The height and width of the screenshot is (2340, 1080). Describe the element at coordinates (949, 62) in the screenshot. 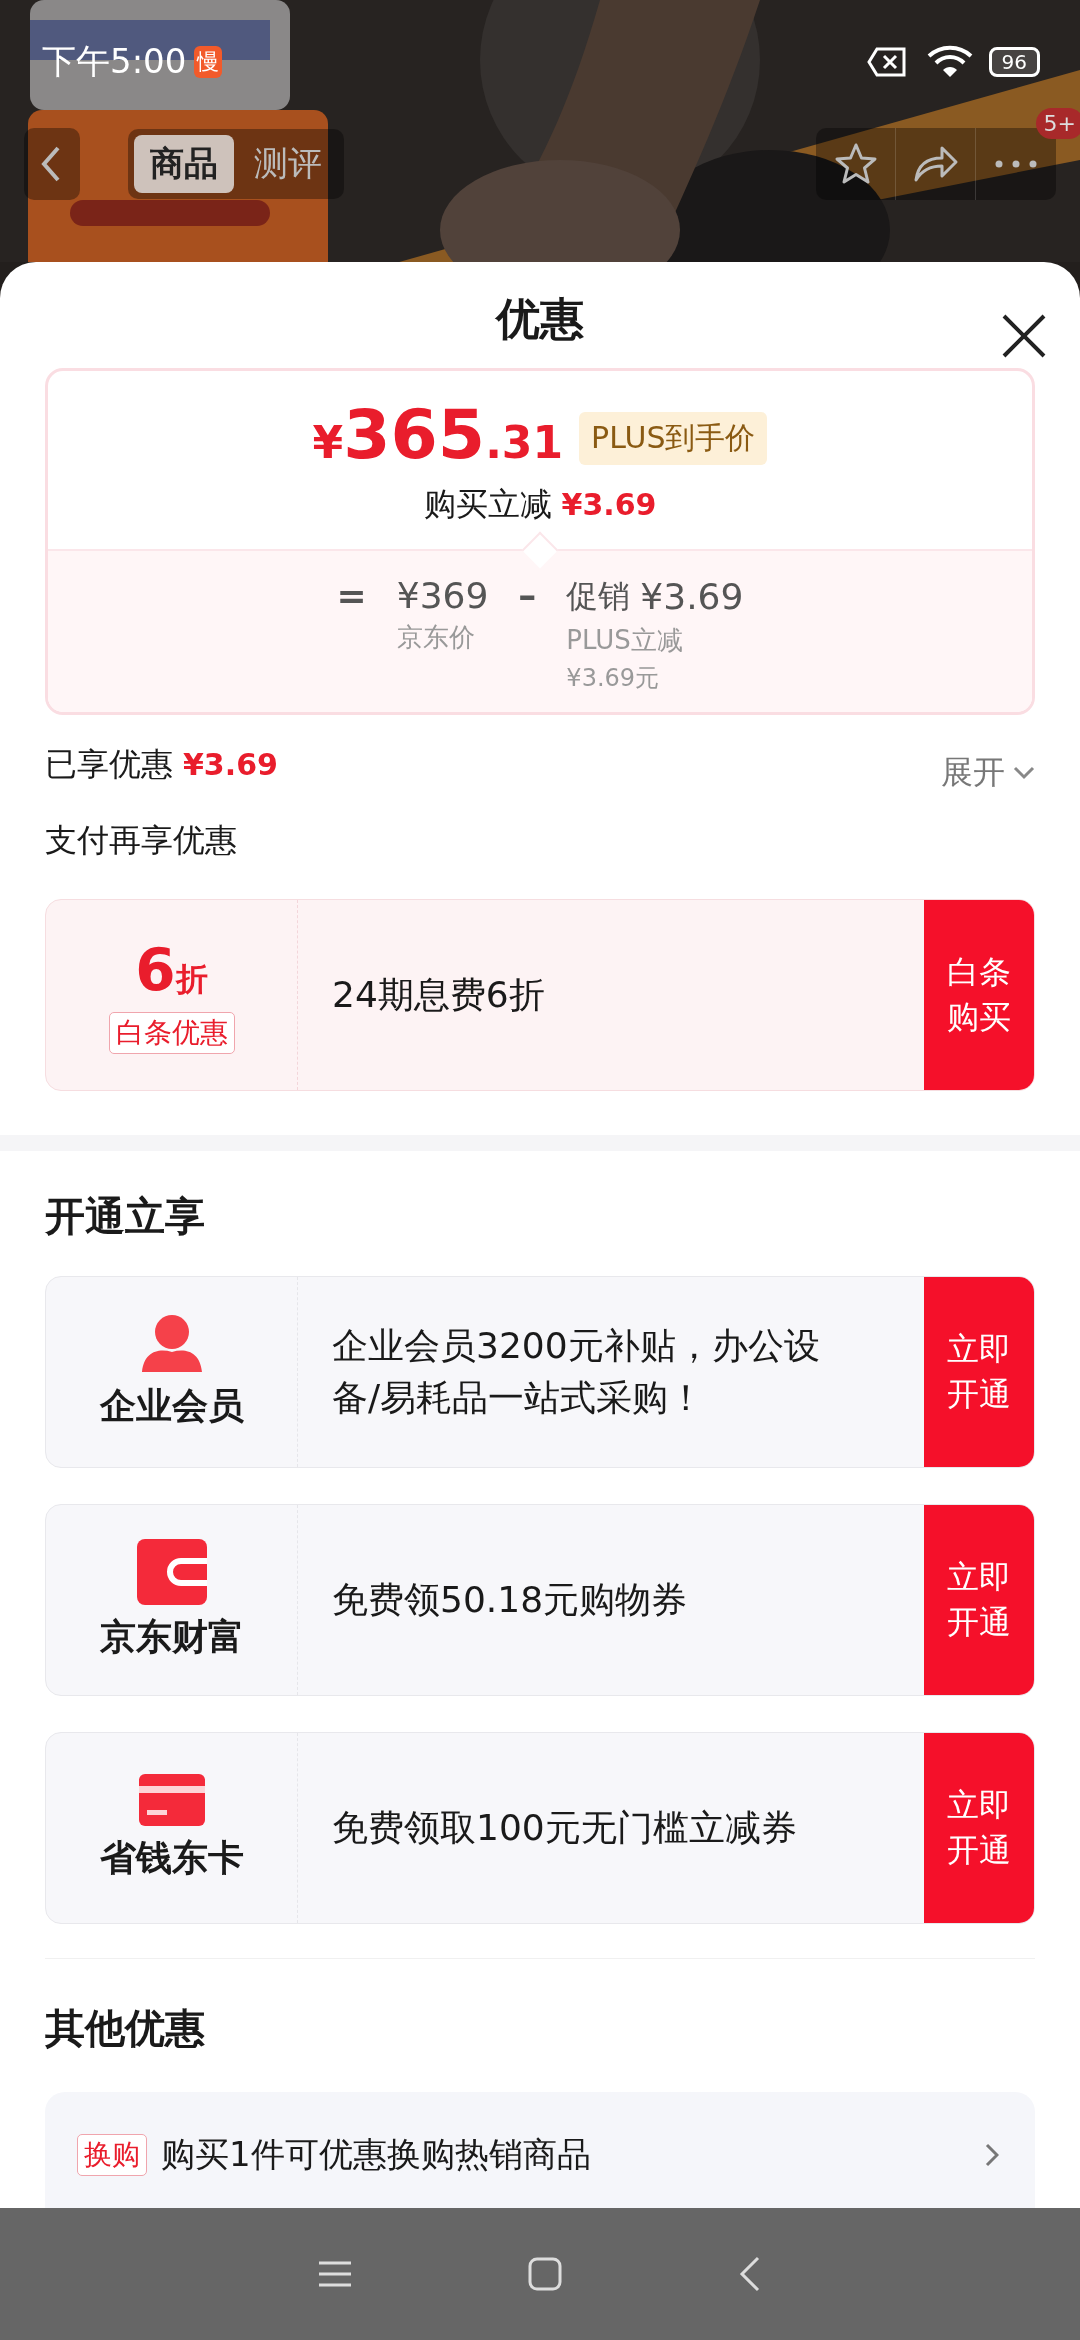

I see `wifi-icon` at that location.